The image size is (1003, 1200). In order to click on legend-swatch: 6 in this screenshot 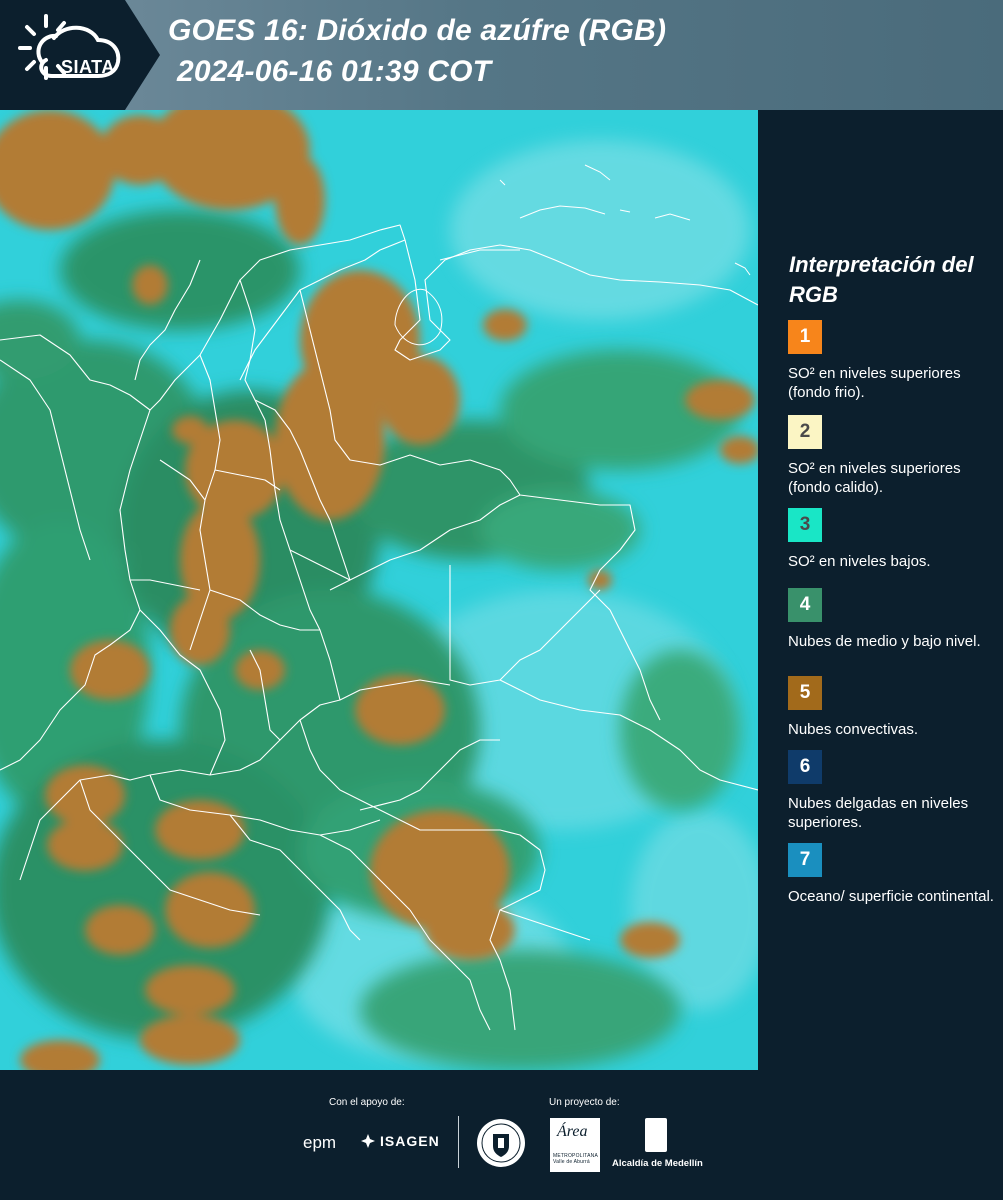, I will do `click(805, 767)`.